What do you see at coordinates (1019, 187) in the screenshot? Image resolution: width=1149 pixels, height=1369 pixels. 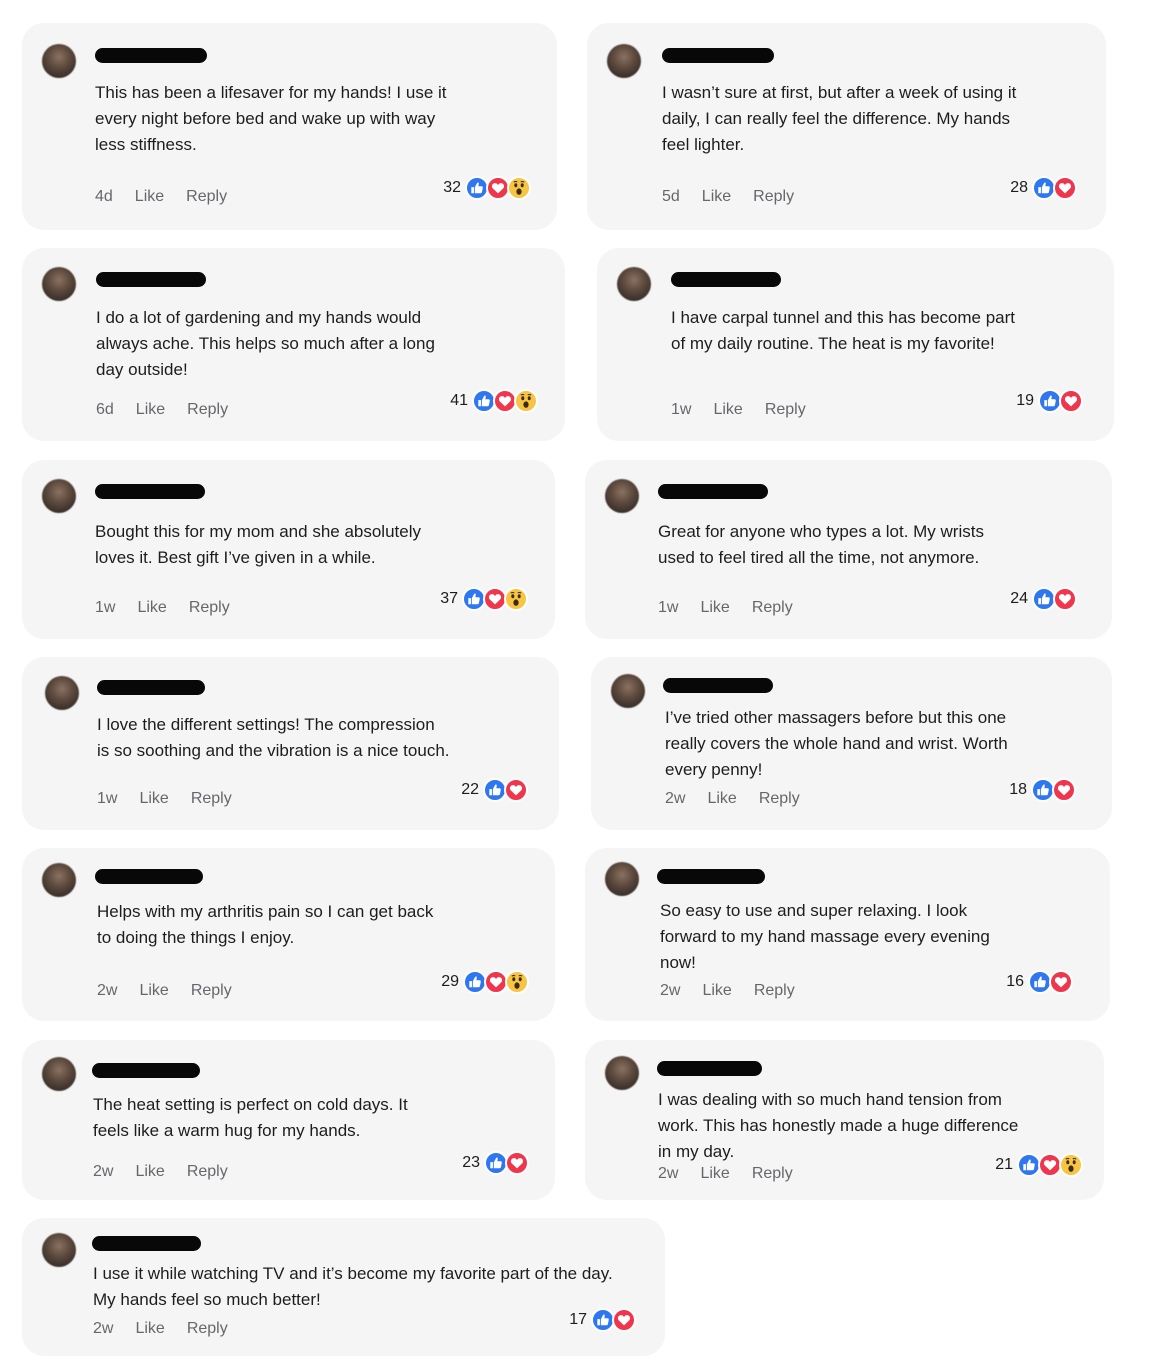 I see `reaction-count: 28` at bounding box center [1019, 187].